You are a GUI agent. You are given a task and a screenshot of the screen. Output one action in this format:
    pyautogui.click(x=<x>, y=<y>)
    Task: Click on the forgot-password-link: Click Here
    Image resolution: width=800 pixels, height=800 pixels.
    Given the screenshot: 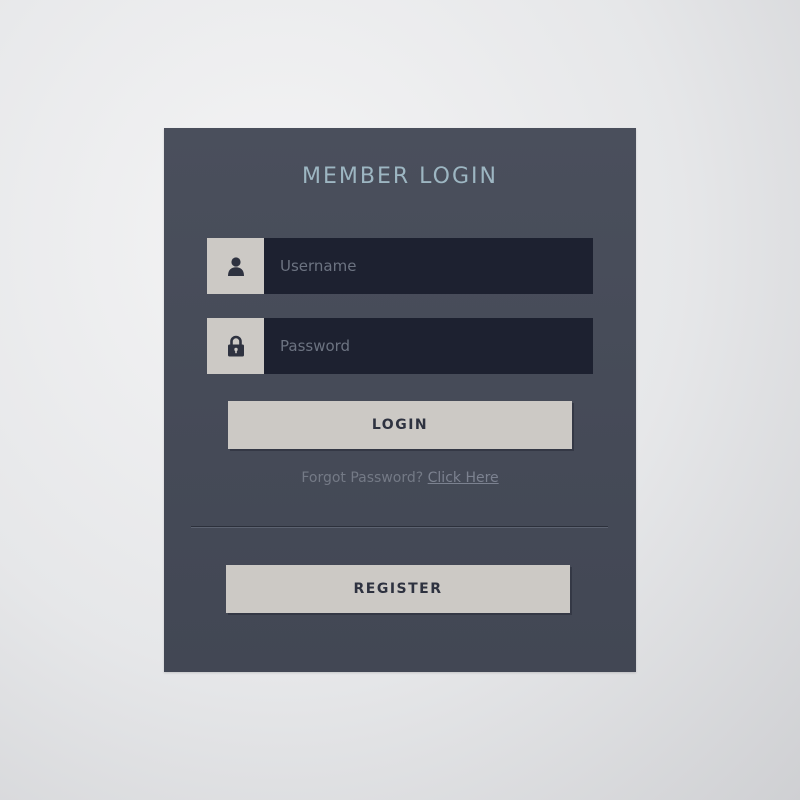 What is the action you would take?
    pyautogui.click(x=463, y=478)
    